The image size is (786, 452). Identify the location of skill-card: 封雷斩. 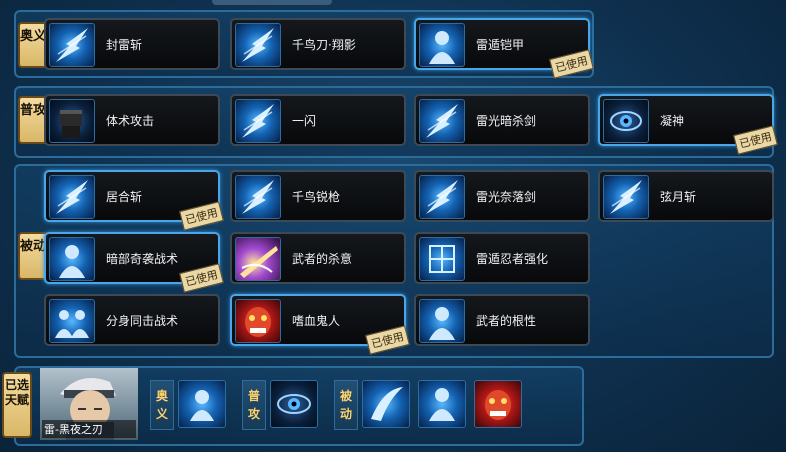
(132, 44).